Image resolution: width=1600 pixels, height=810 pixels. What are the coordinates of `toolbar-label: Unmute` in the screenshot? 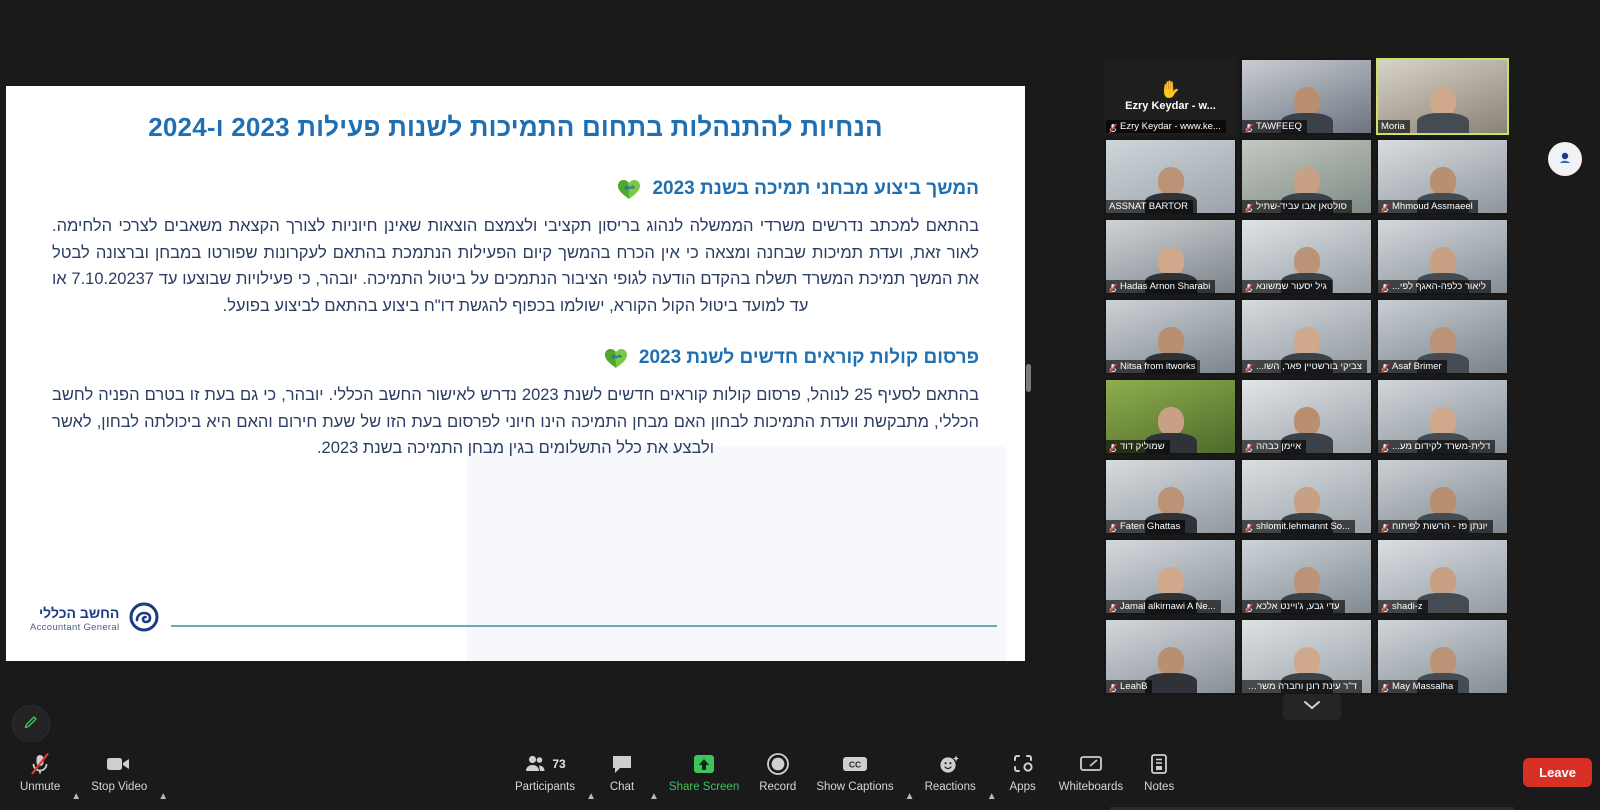 It's located at (40, 787).